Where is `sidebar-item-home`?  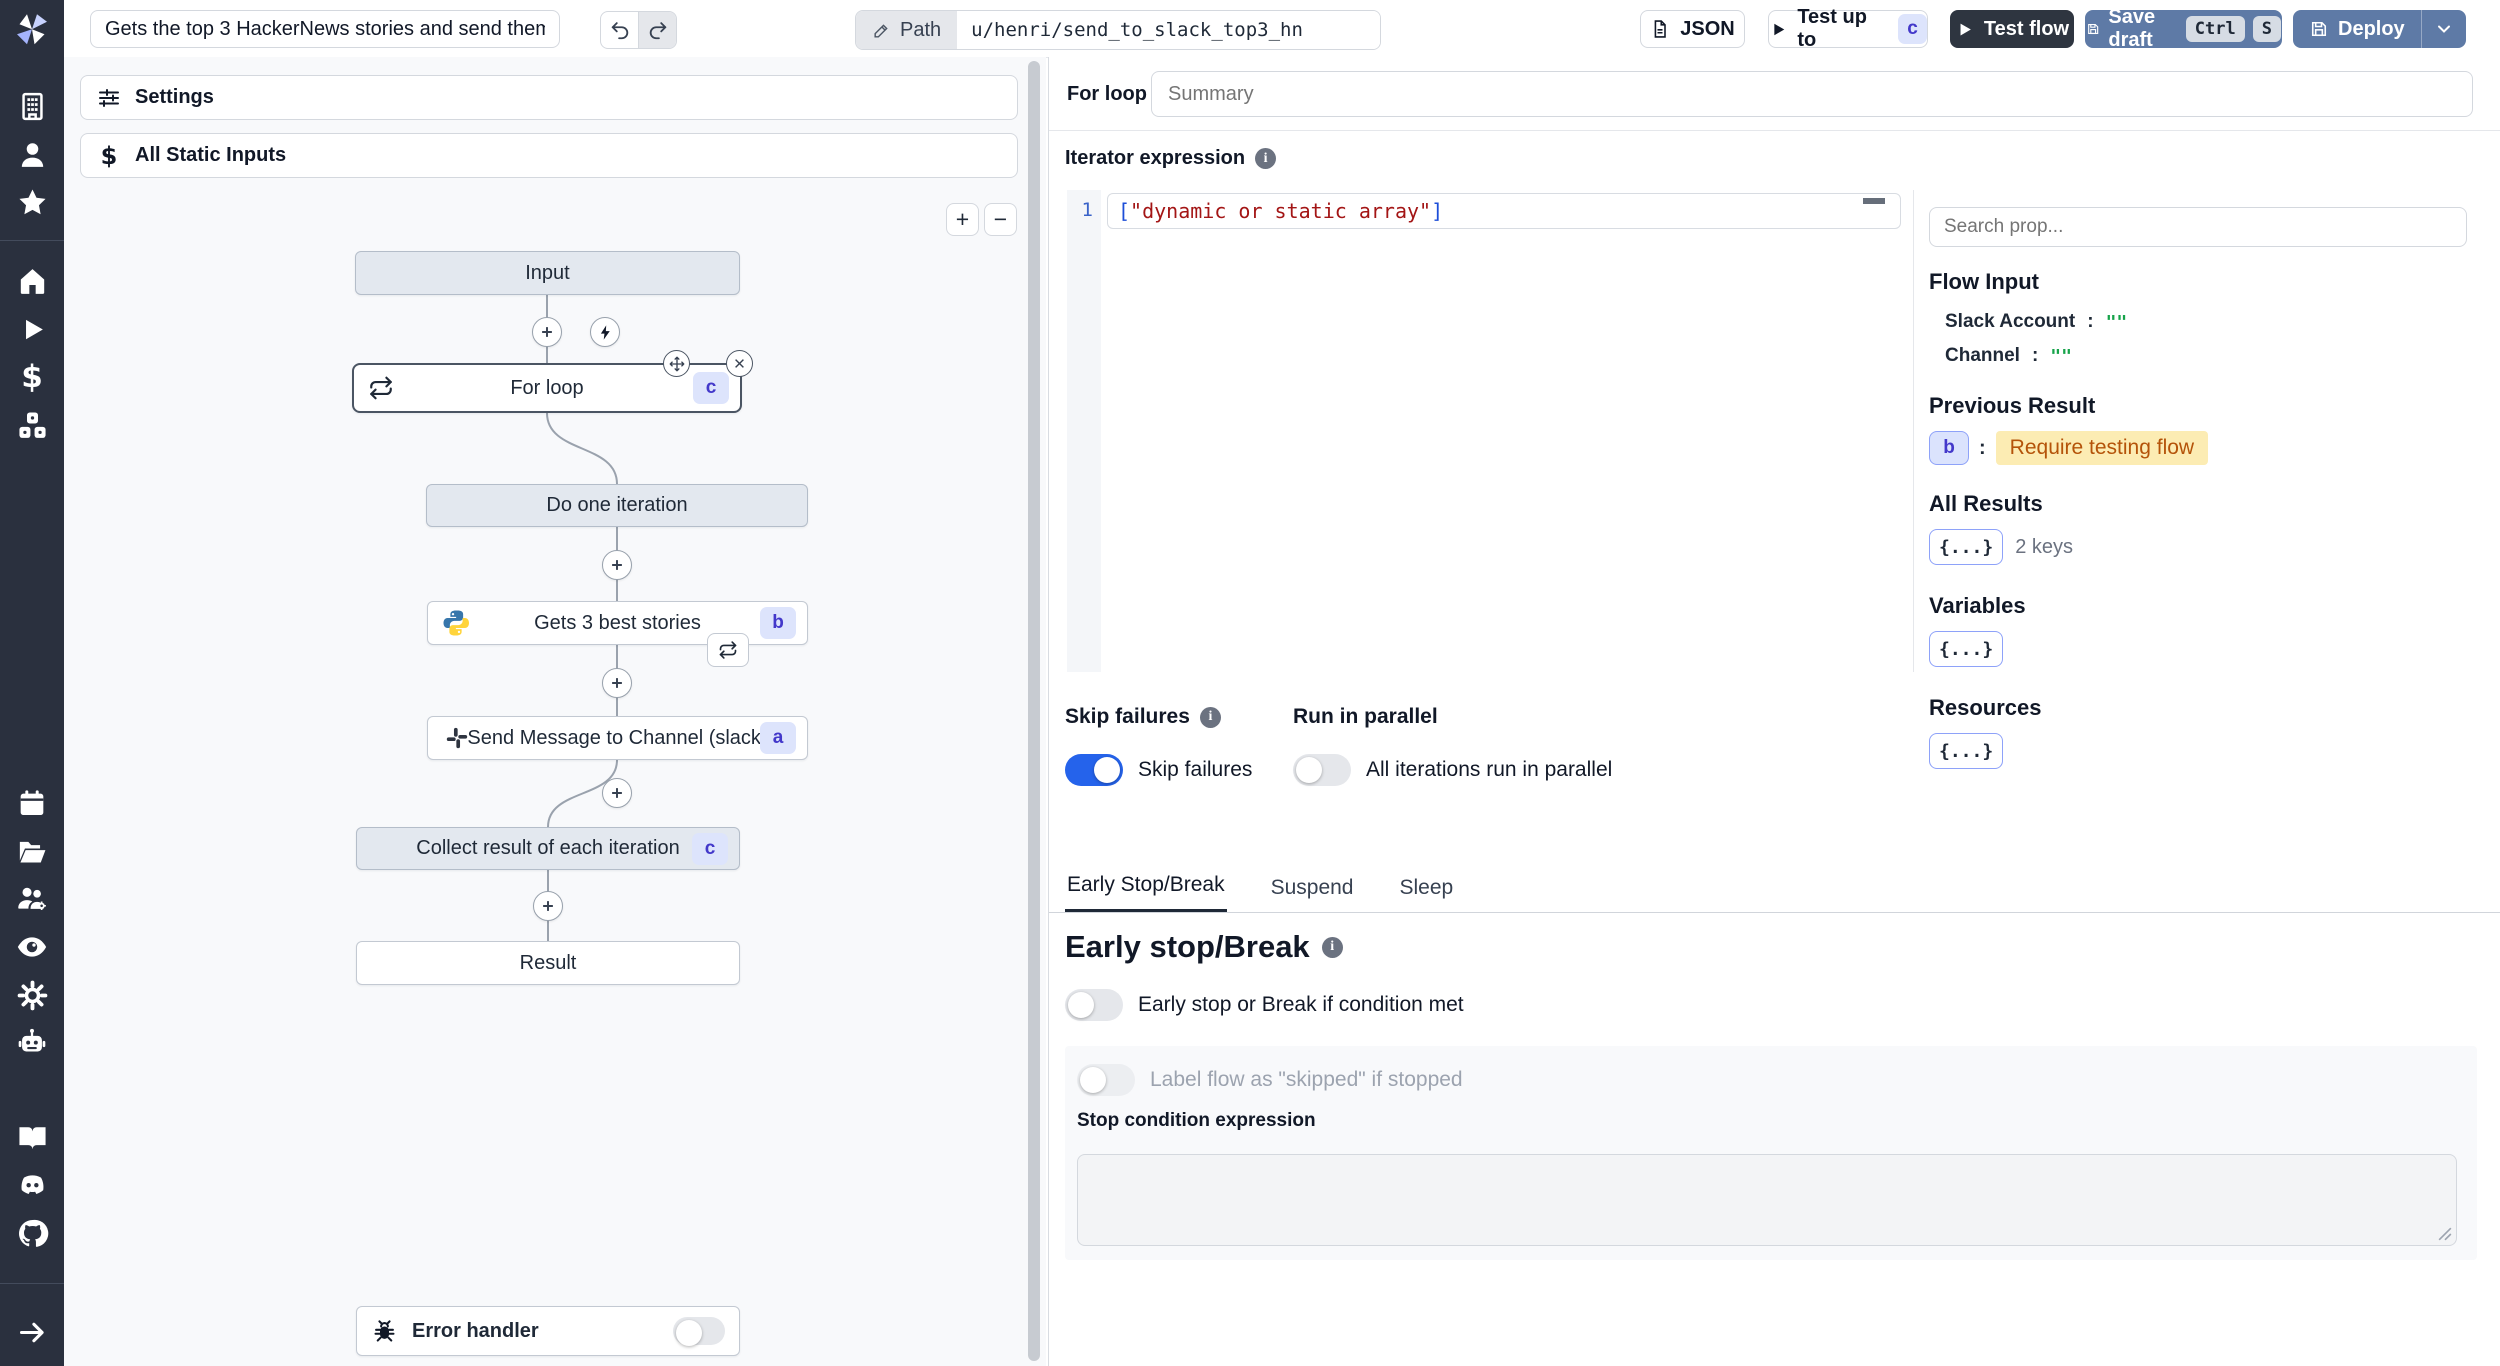 sidebar-item-home is located at coordinates (32, 281).